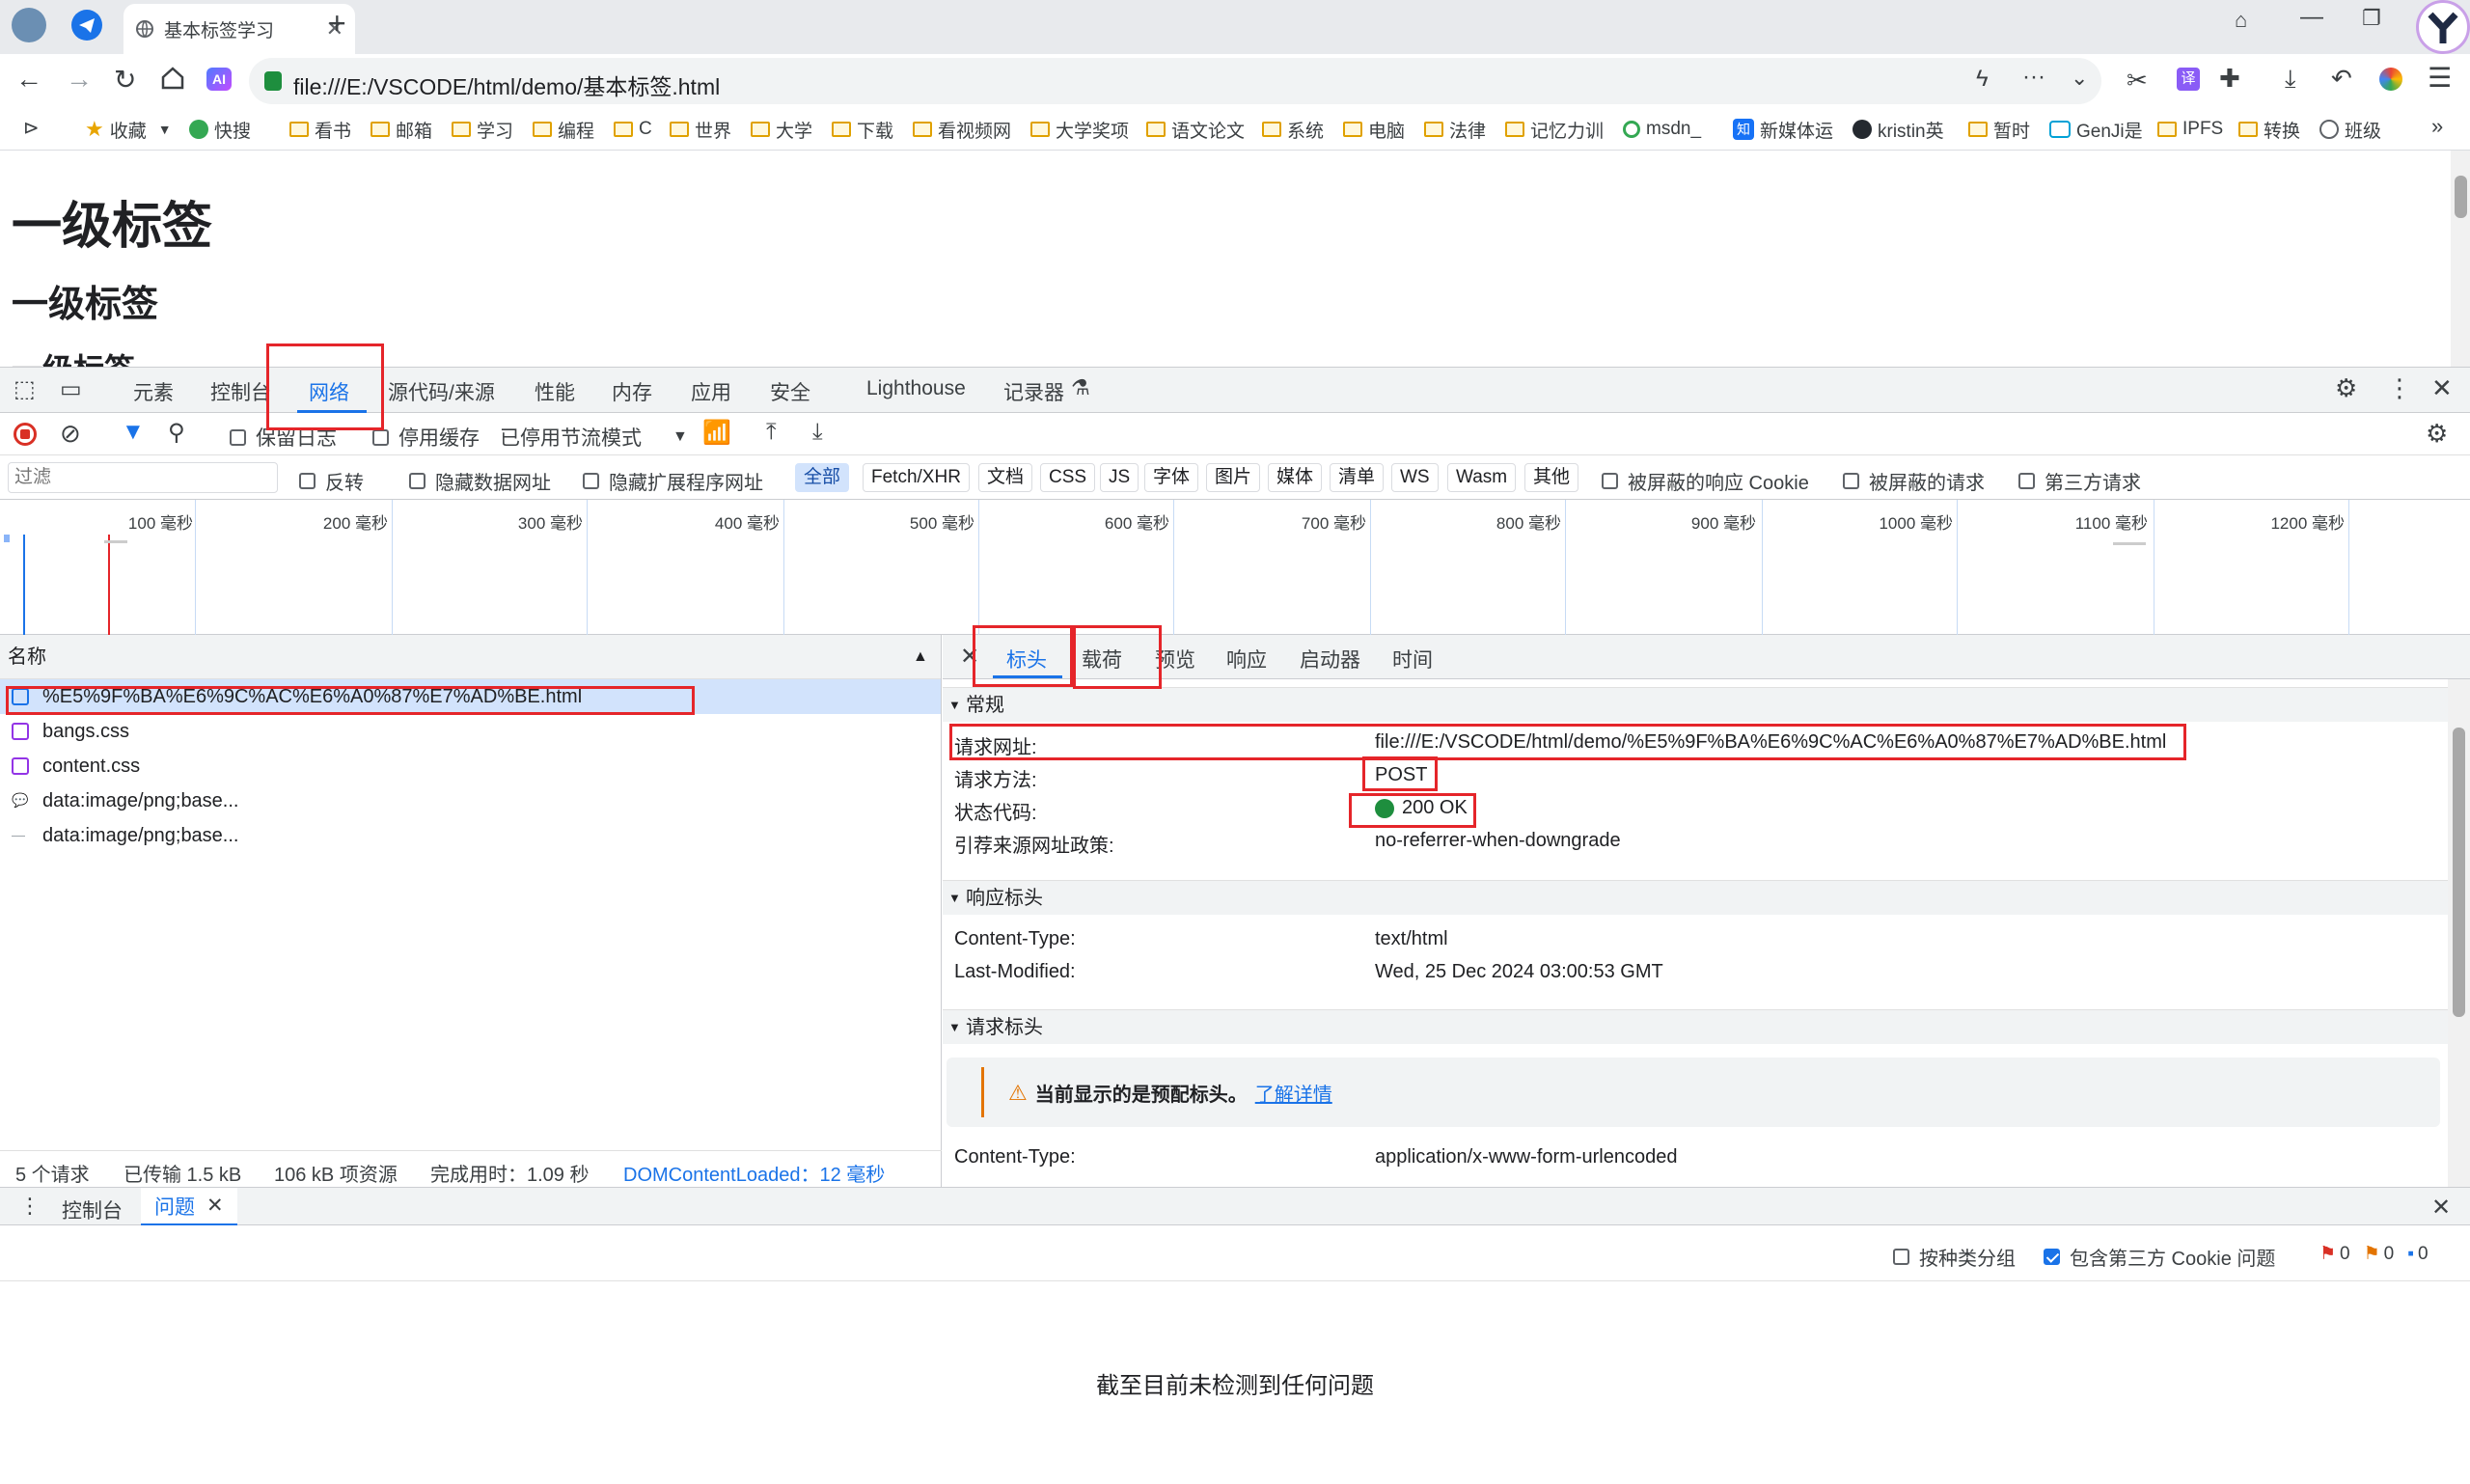 The height and width of the screenshot is (1484, 2470). I want to click on tab-timing: 时间, so click(1412, 659).